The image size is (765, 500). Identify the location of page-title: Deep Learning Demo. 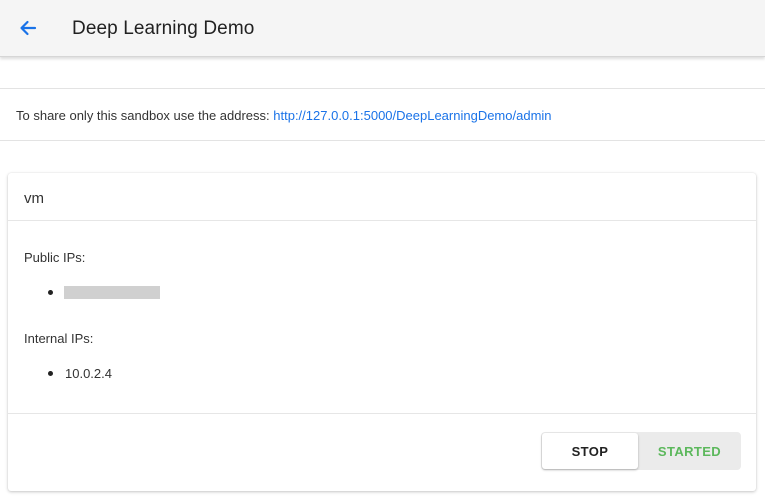
(163, 28).